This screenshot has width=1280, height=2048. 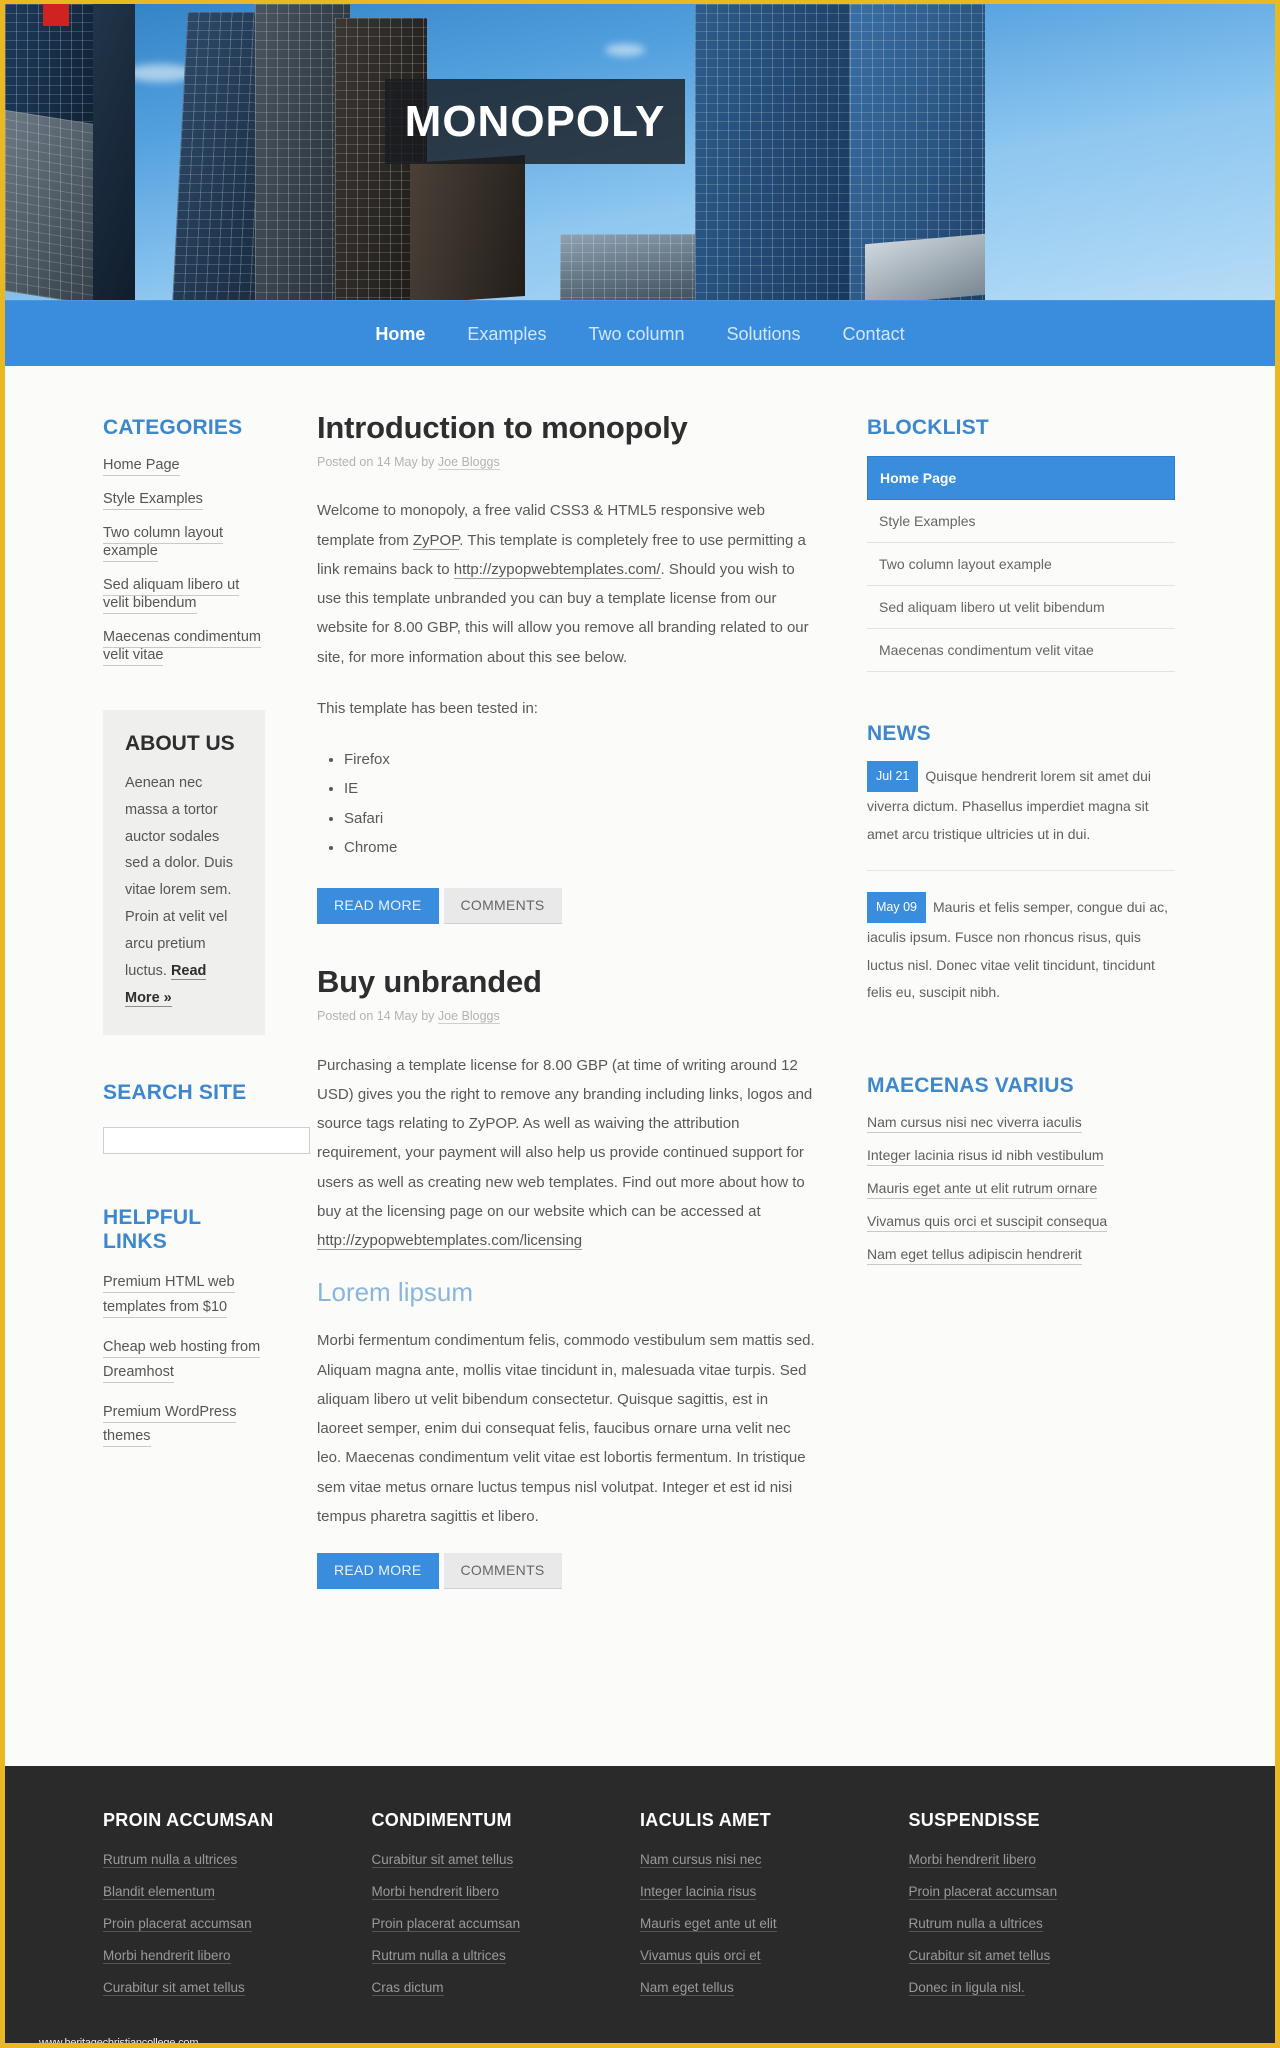 I want to click on category-link-sed-aliquam: Sed aliquam libero ut velit bibendum, so click(x=171, y=595).